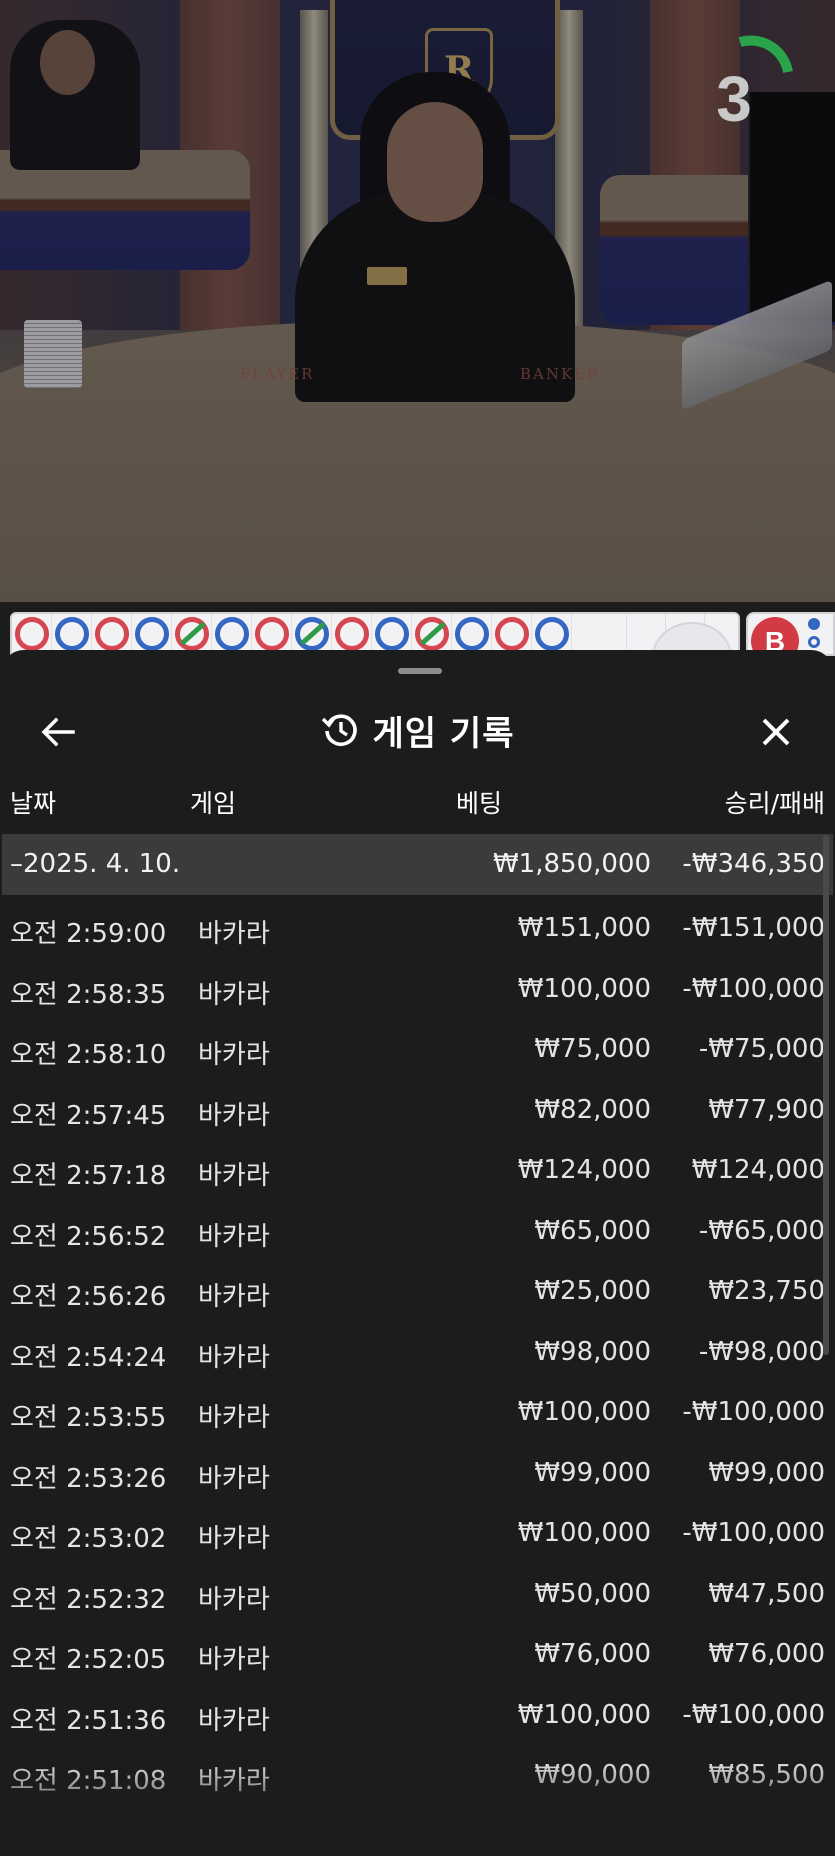 This screenshot has height=1856, width=835. I want to click on table-row: 오전 2:54:24 바카라 ₩98,000 -₩98,000, so click(417, 1349).